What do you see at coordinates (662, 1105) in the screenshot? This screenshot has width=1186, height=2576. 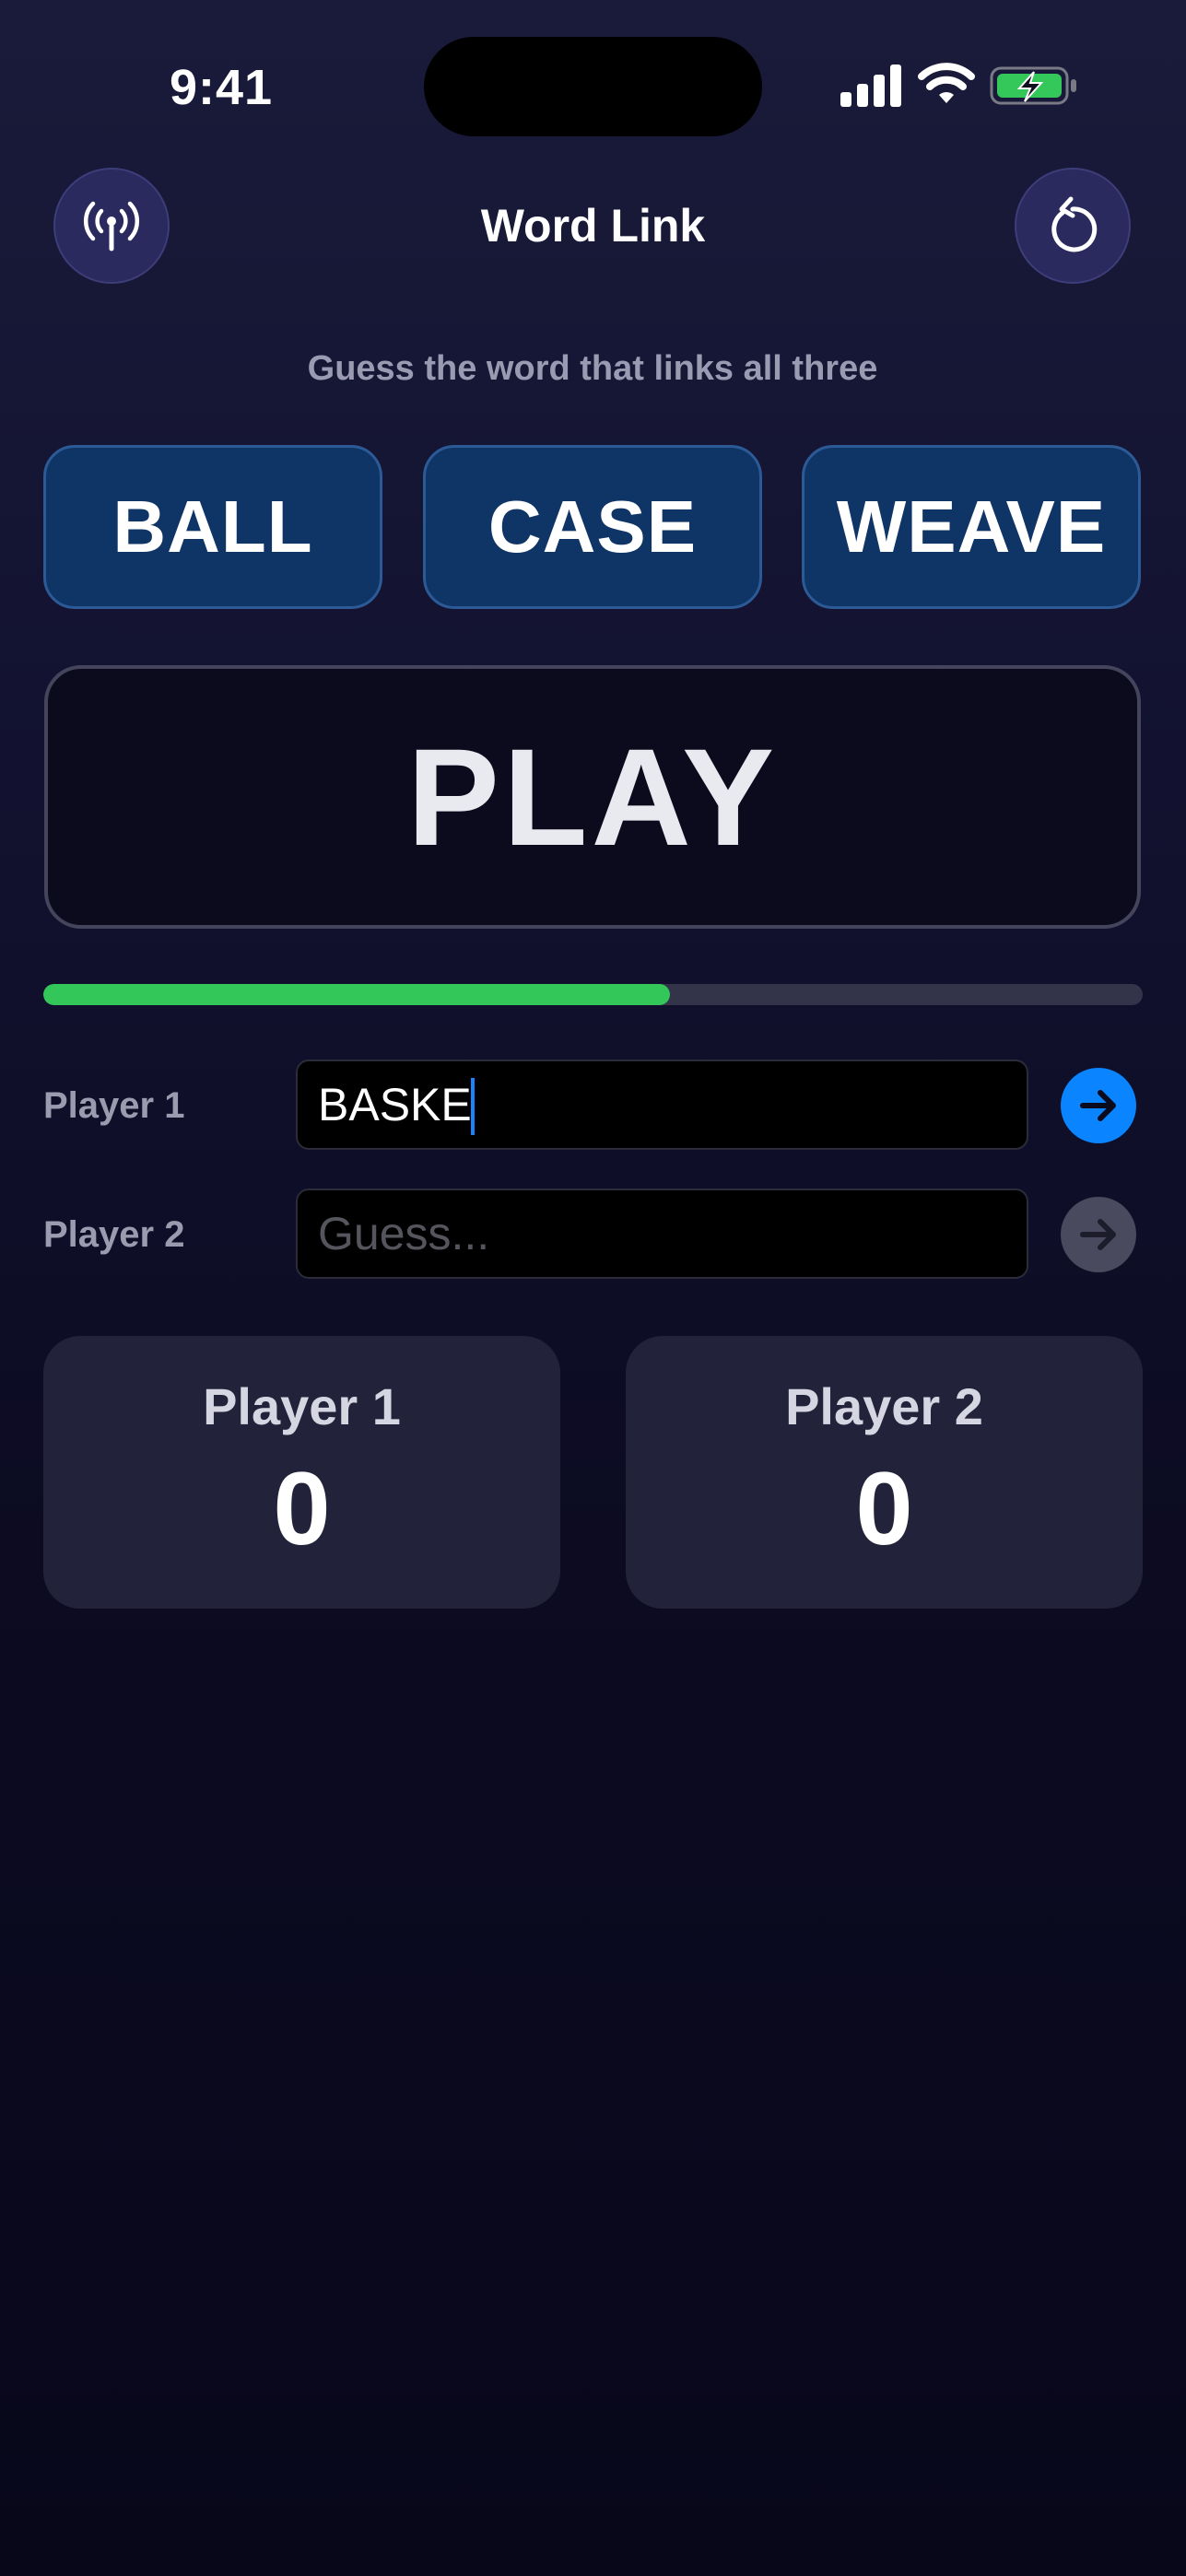 I see `player-1-guess-input` at bounding box center [662, 1105].